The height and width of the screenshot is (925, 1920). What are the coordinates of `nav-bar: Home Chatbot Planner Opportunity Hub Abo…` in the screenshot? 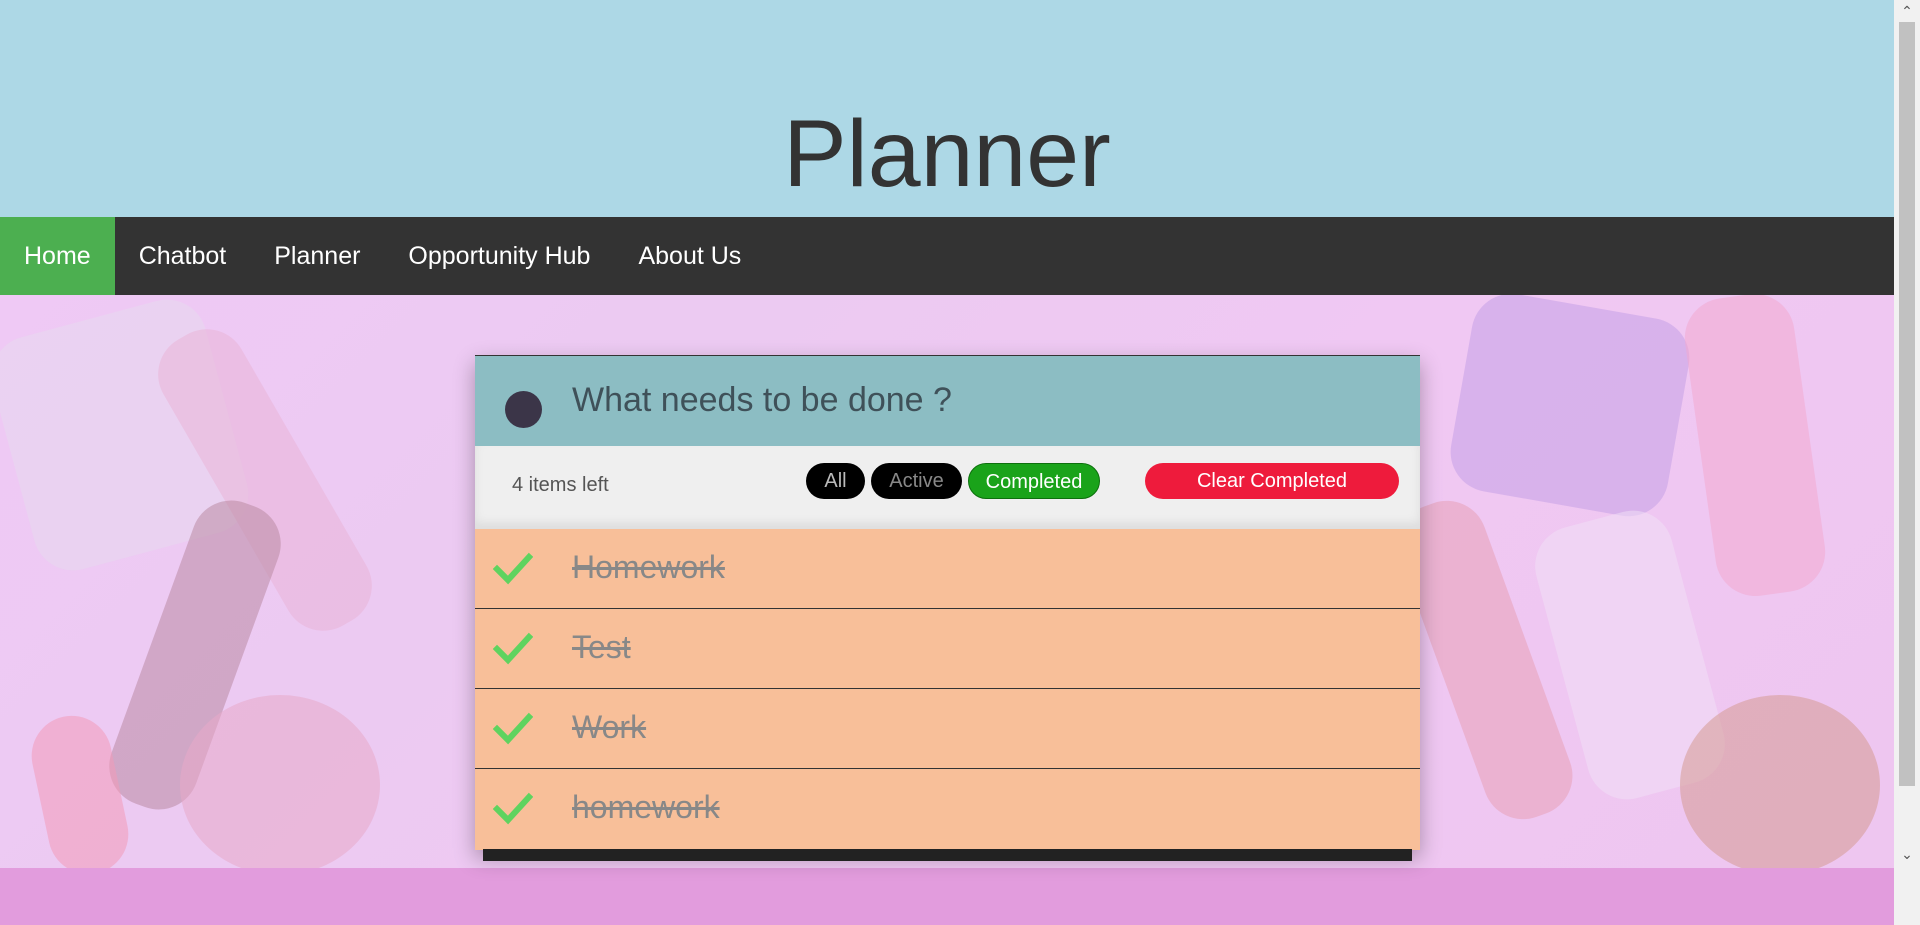 It's located at (947, 256).